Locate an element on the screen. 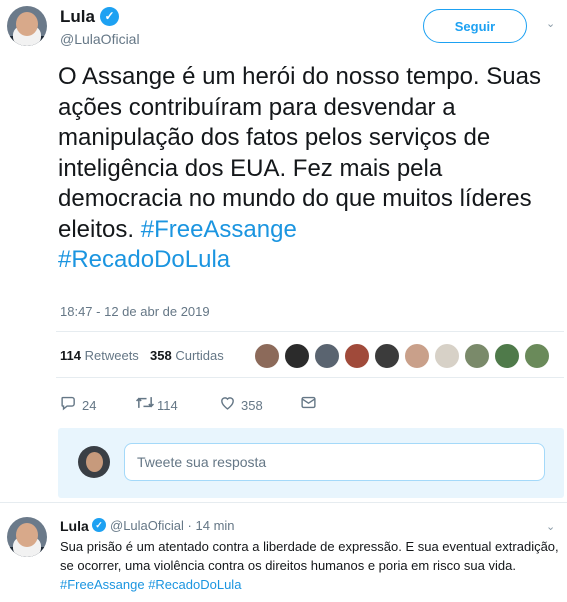 The width and height of the screenshot is (567, 602). reply-button: 24 is located at coordinates (78, 405).